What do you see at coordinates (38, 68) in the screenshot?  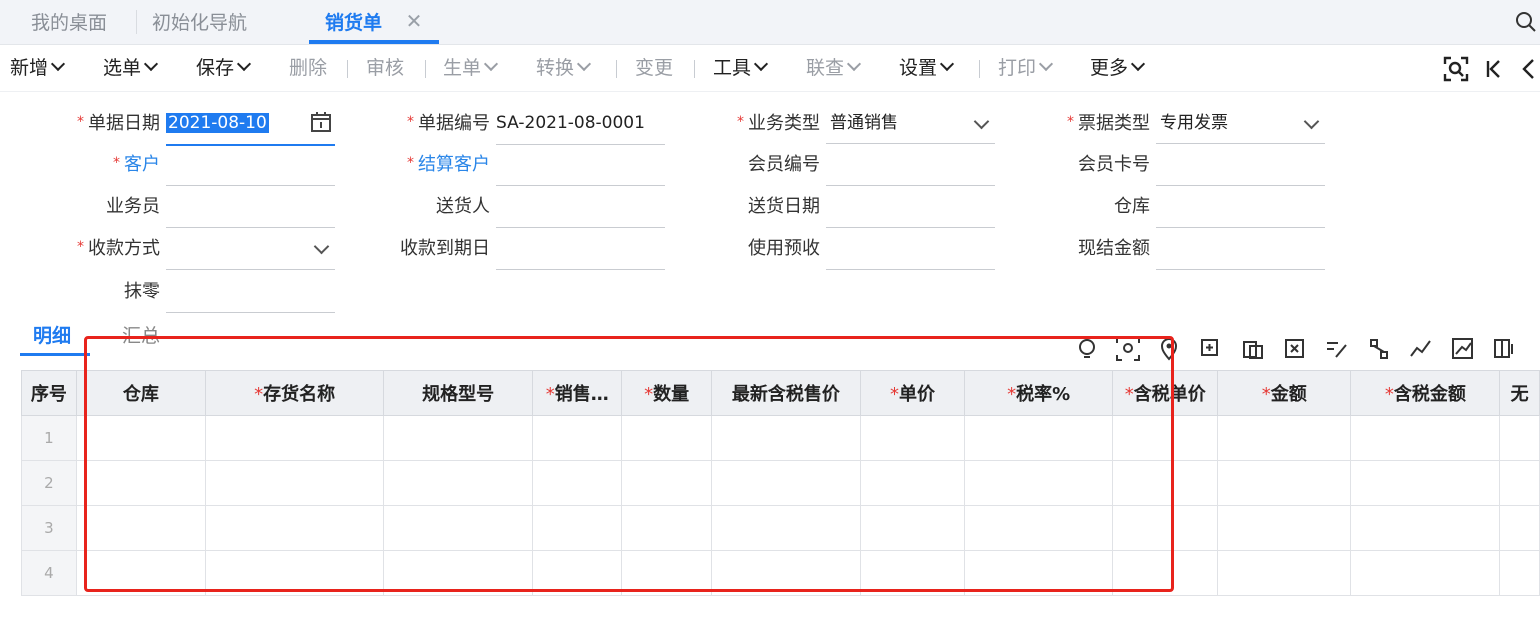 I see `new-button: 新增` at bounding box center [38, 68].